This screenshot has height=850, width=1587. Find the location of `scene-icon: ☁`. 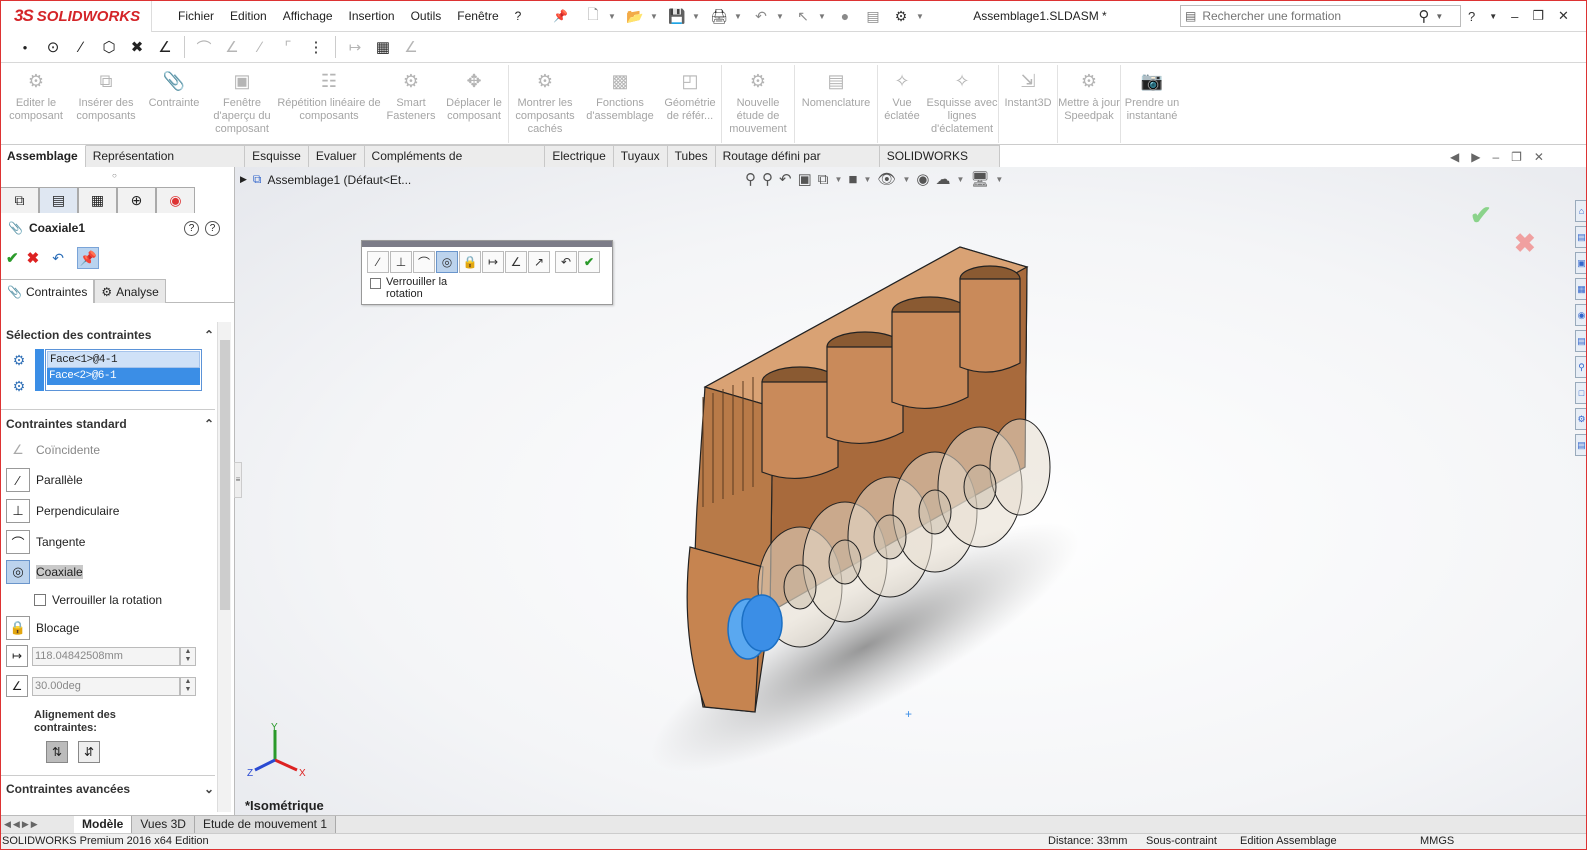

scene-icon: ☁ is located at coordinates (942, 179).